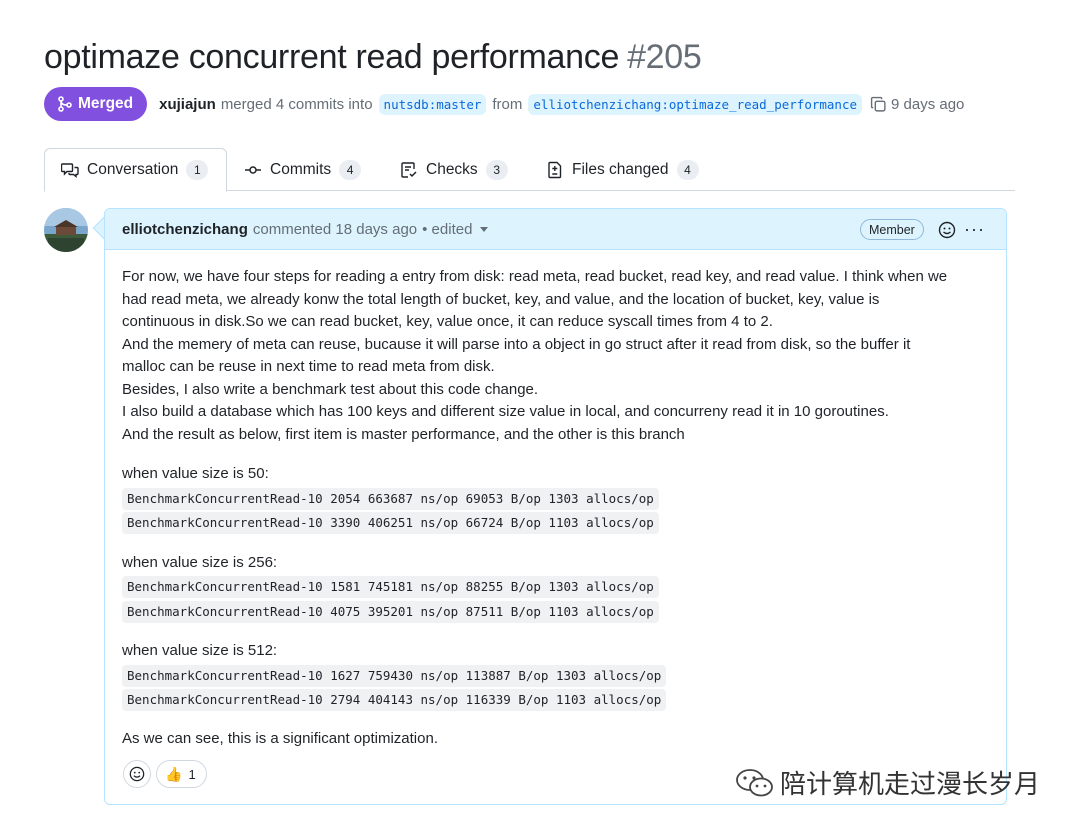  What do you see at coordinates (350, 169) in the screenshot?
I see `tab-commits-count: 4` at bounding box center [350, 169].